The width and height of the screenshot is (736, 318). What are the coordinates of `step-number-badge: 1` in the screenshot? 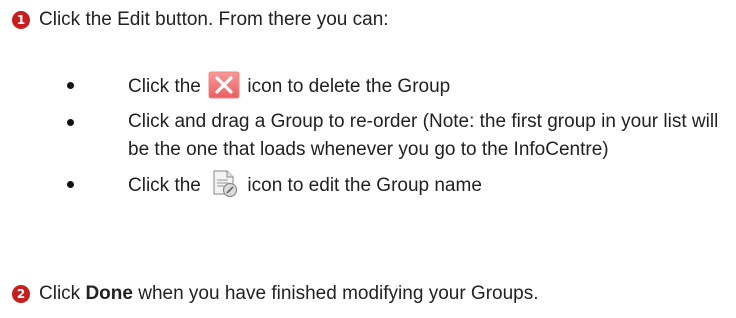 It's located at (21, 20).